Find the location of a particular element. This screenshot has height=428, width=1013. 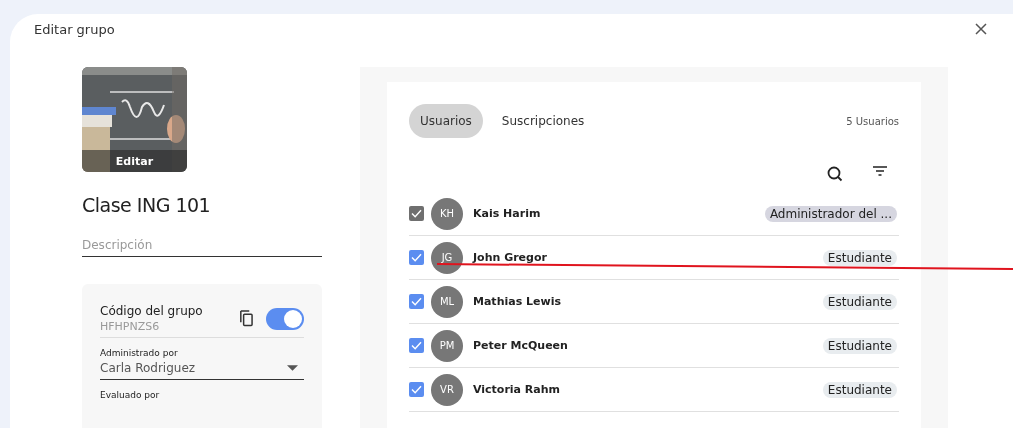

evaluated-by-label: Evaluado por is located at coordinates (130, 395).